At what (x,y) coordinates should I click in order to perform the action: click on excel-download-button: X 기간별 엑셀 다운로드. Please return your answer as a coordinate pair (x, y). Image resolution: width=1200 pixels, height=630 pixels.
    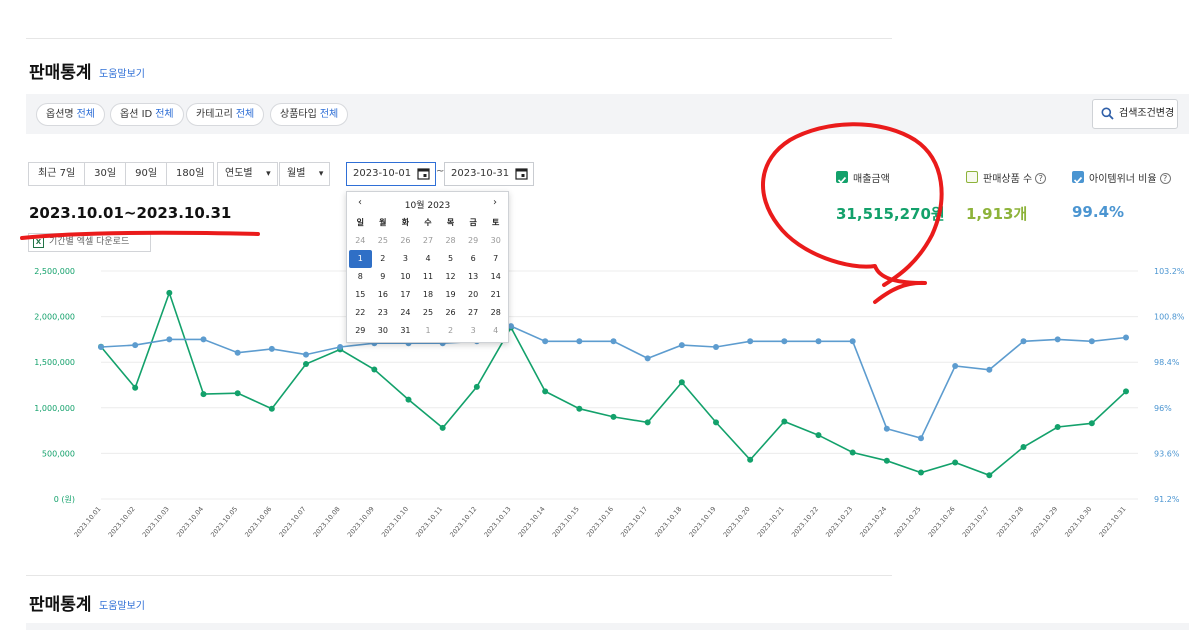
    Looking at the image, I should click on (89, 242).